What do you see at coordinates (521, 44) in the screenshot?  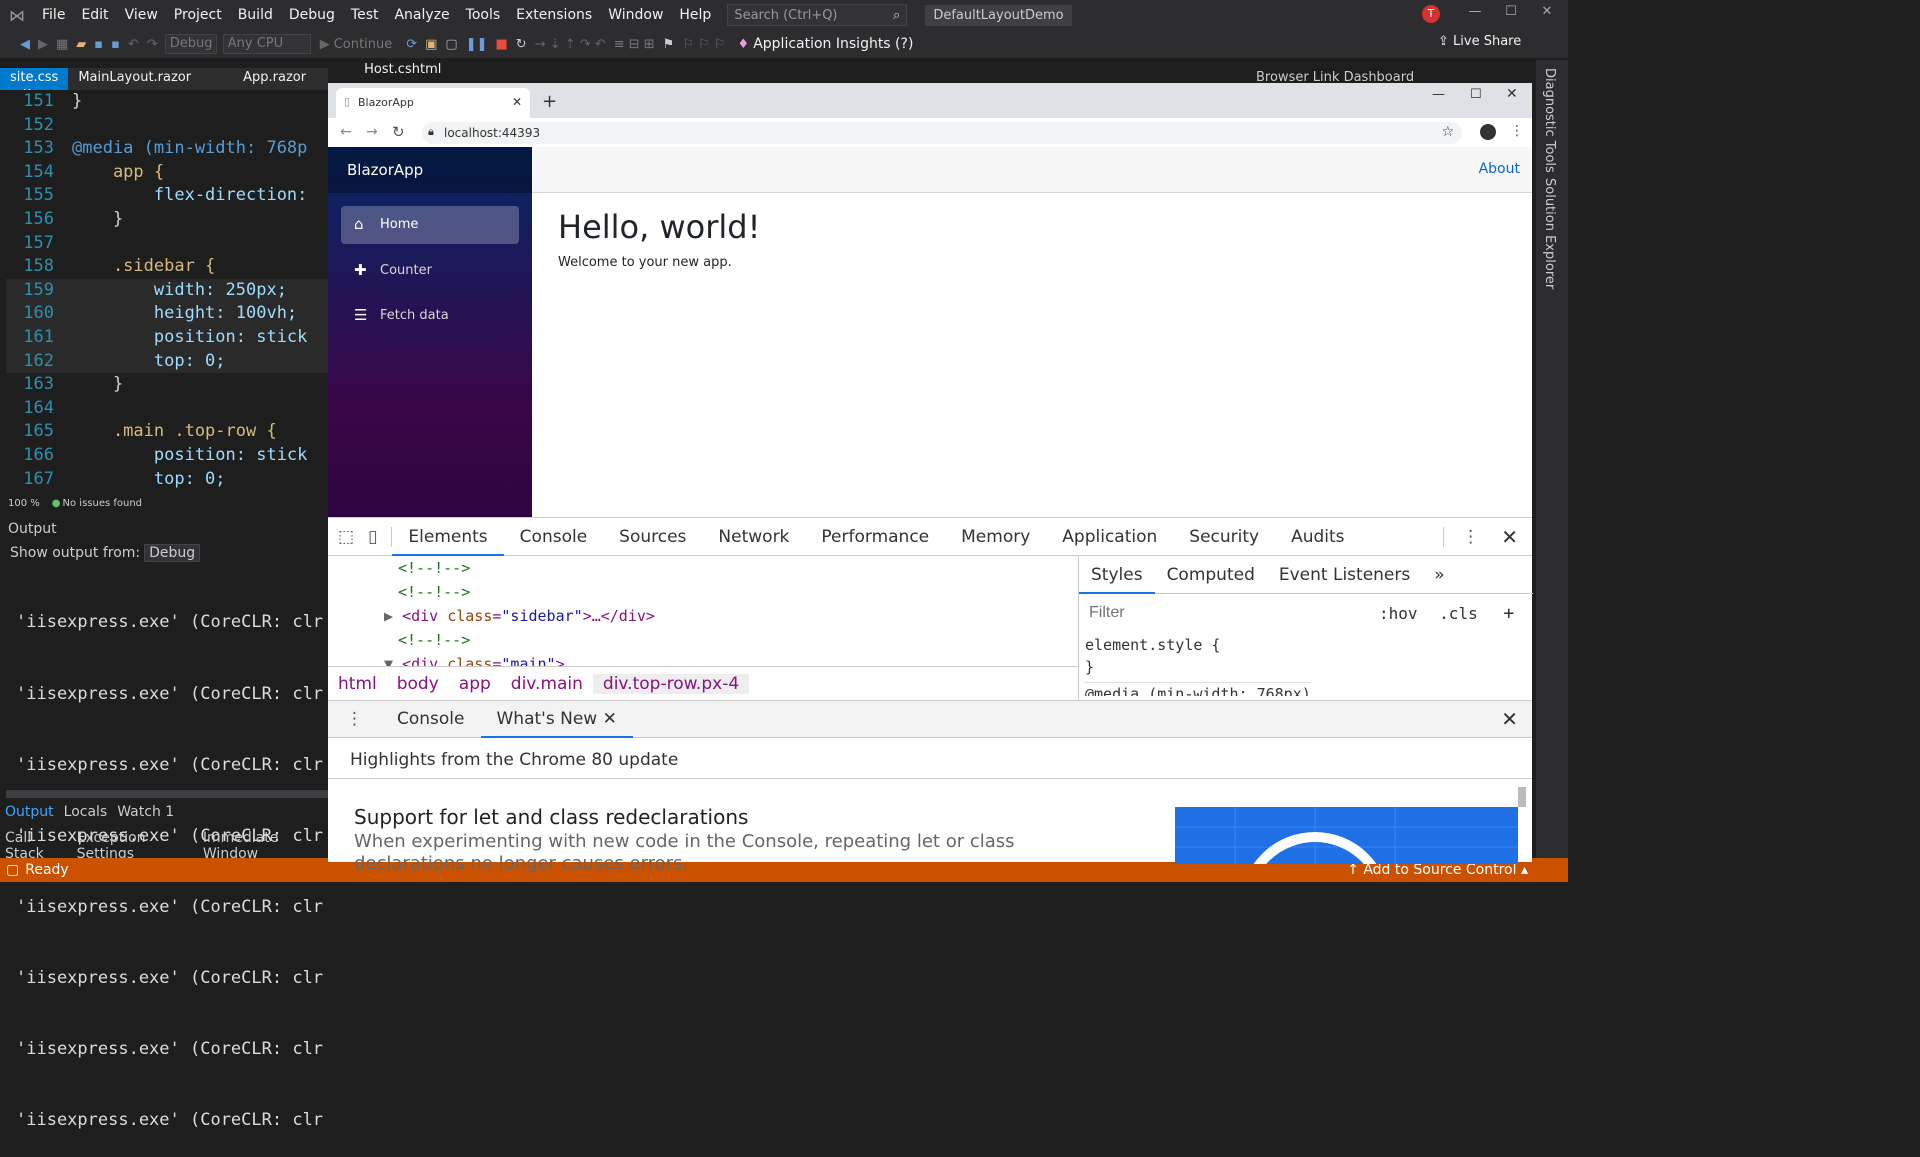 I see `restart-icon: ↻` at bounding box center [521, 44].